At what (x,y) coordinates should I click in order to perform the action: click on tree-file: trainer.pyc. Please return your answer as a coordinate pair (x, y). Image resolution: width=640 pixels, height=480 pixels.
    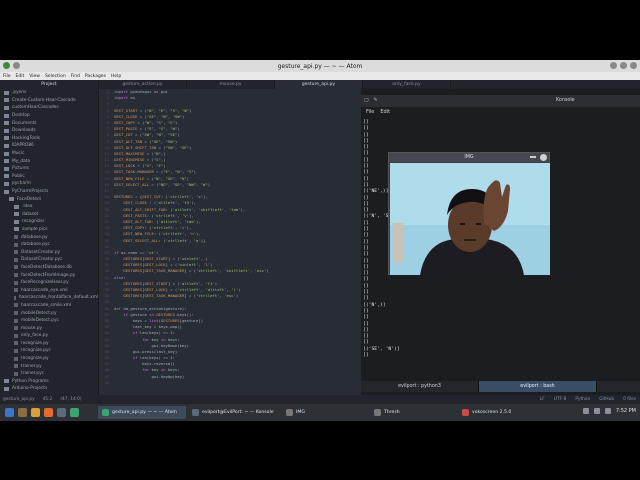
    Looking at the image, I should click on (49, 374).